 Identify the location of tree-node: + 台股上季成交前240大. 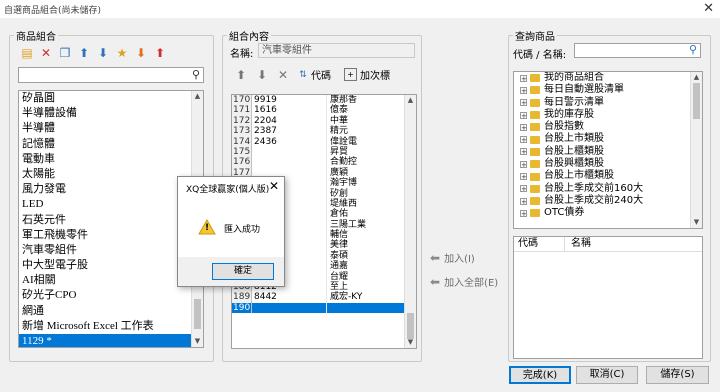
(608, 201).